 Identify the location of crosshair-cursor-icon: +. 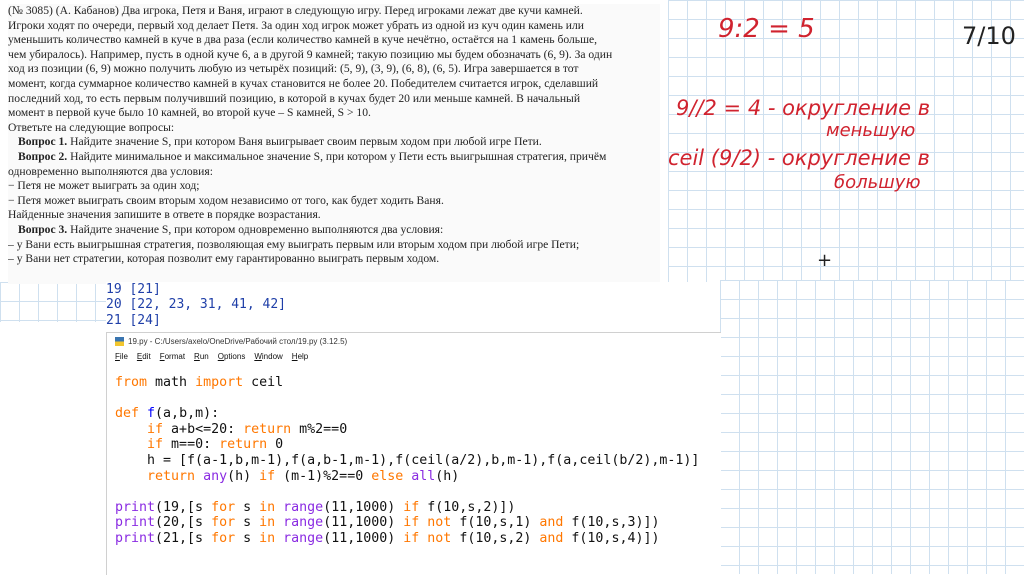
(825, 260).